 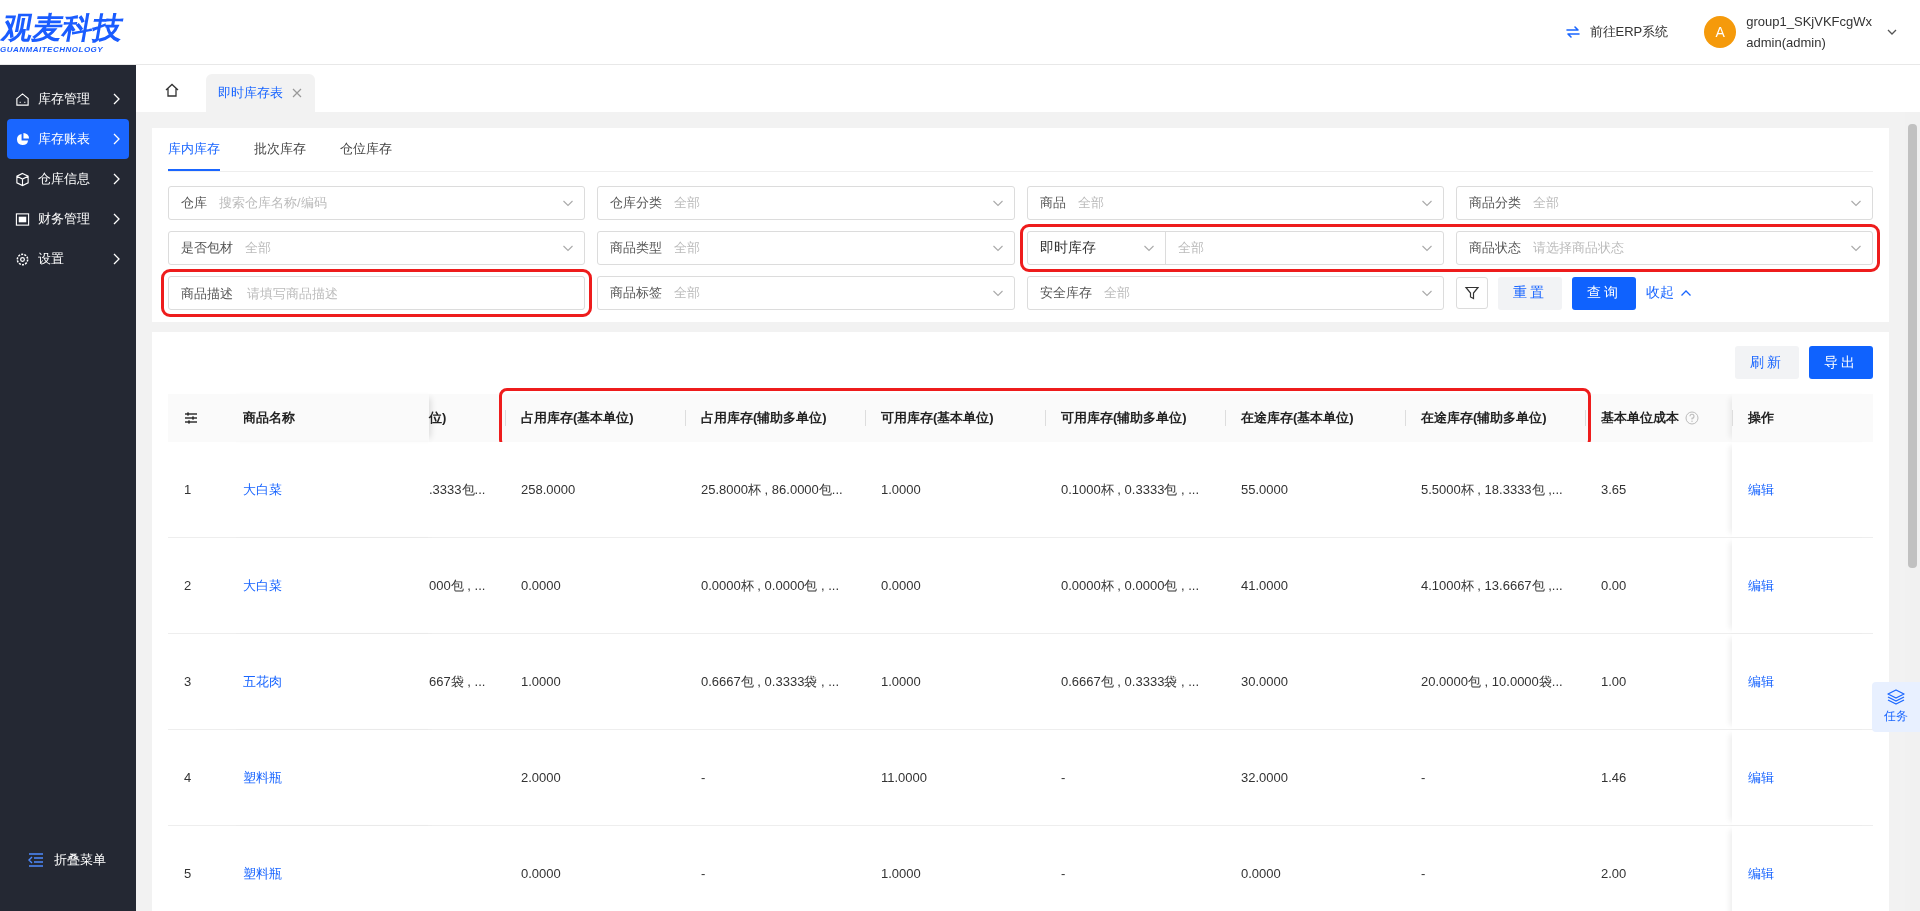 What do you see at coordinates (1614, 873) in the screenshot?
I see `table-cell: 2.00` at bounding box center [1614, 873].